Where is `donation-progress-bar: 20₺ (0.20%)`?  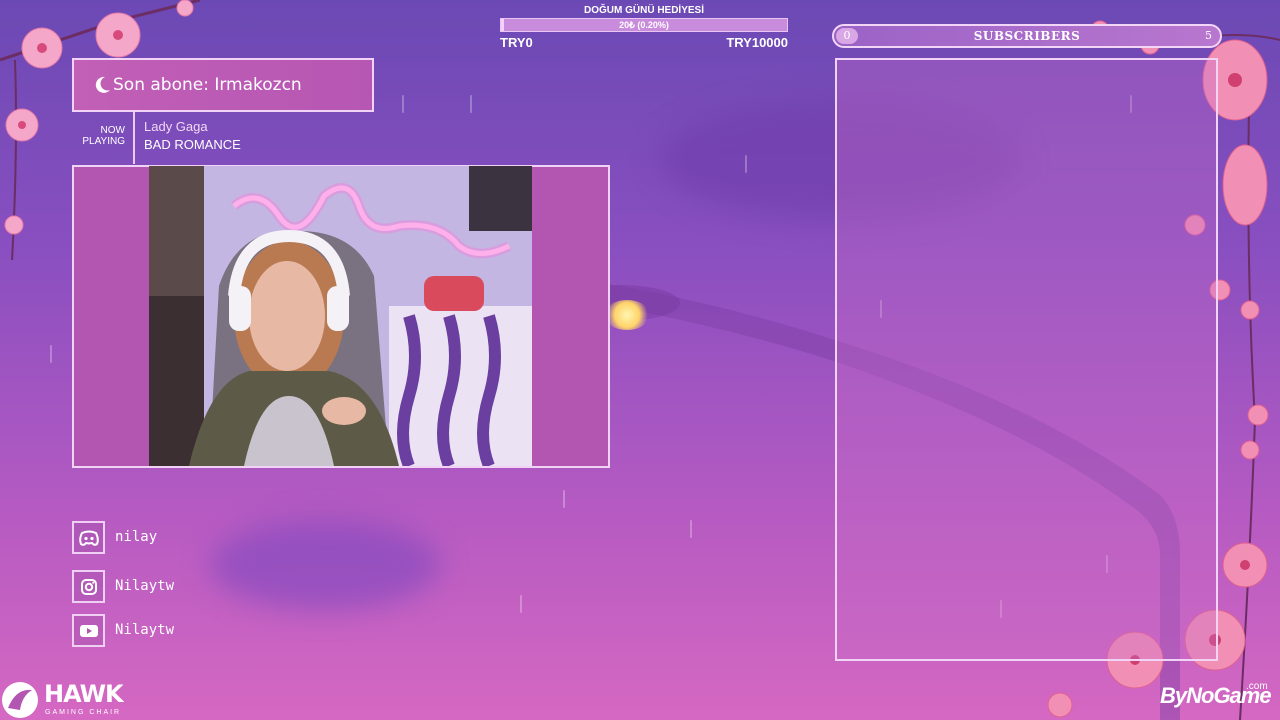
donation-progress-bar: 20₺ (0.20%) is located at coordinates (644, 25).